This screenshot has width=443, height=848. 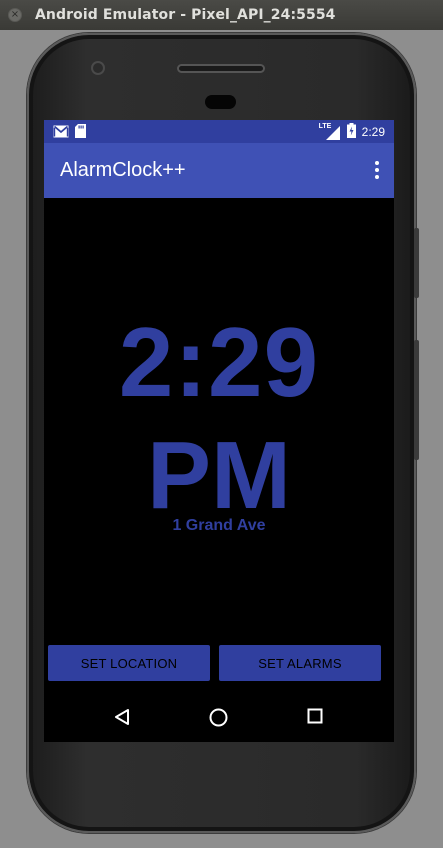 I want to click on navigation-bar, so click(x=219, y=718).